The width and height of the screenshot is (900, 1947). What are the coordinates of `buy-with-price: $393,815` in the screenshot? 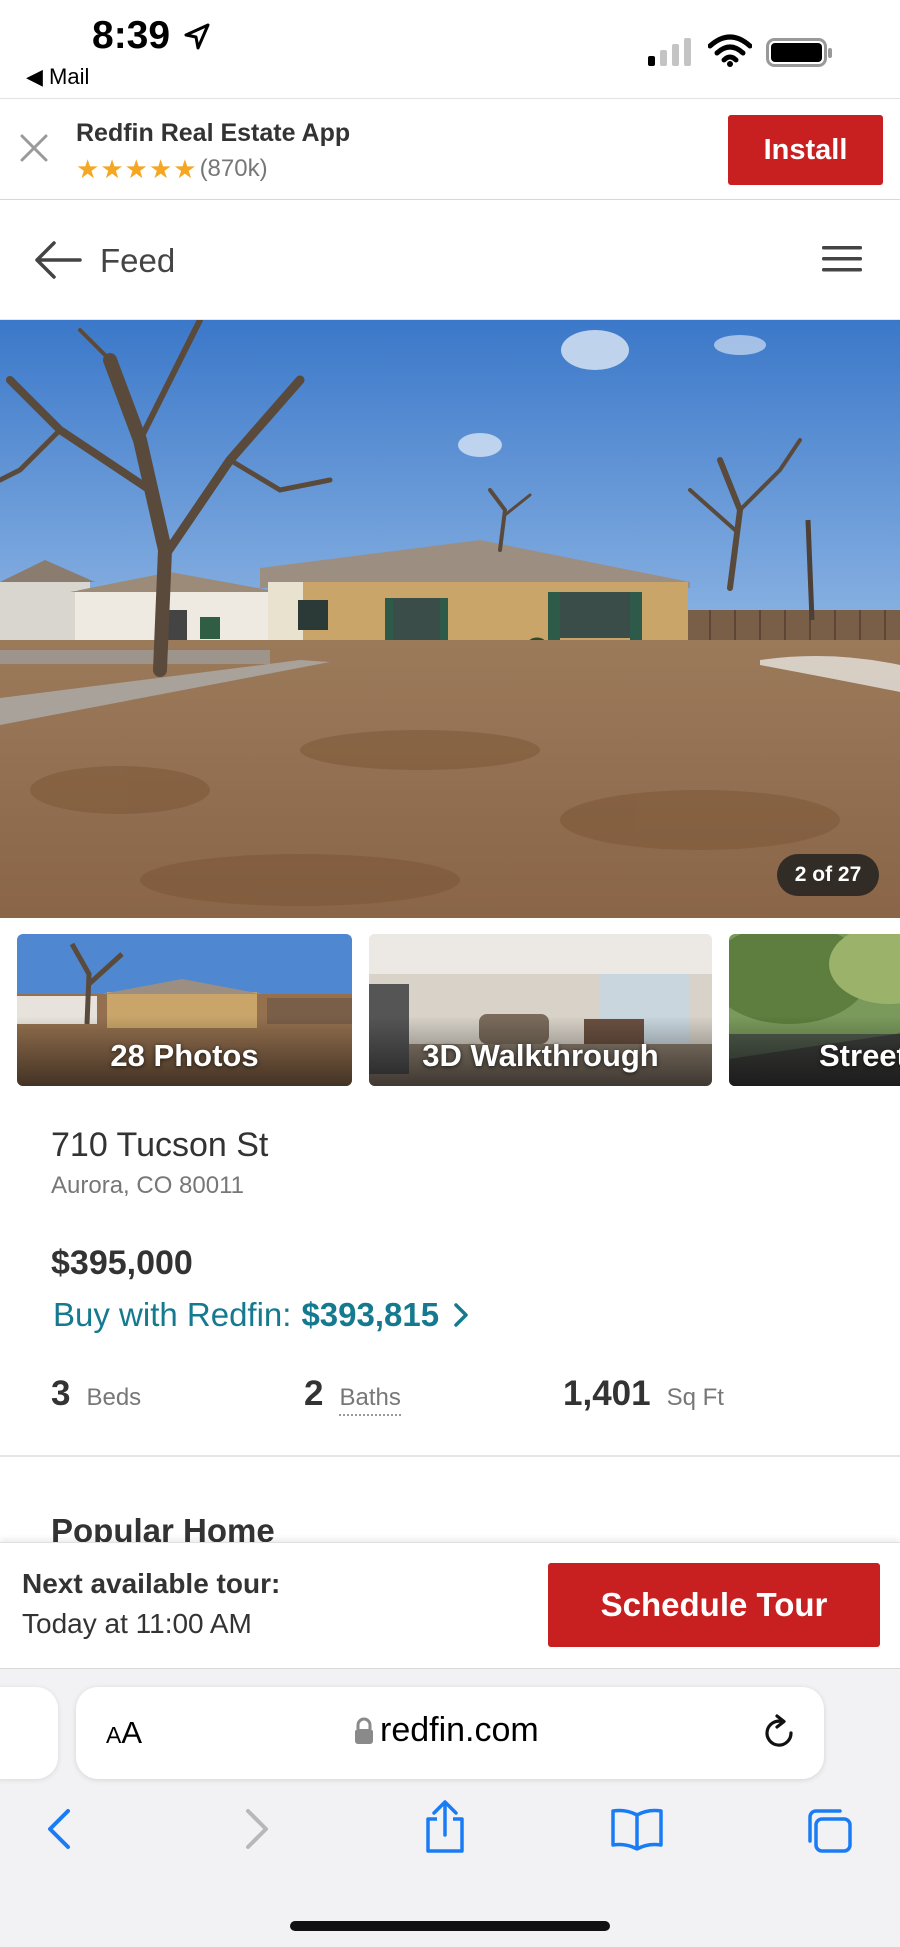 It's located at (370, 1314).